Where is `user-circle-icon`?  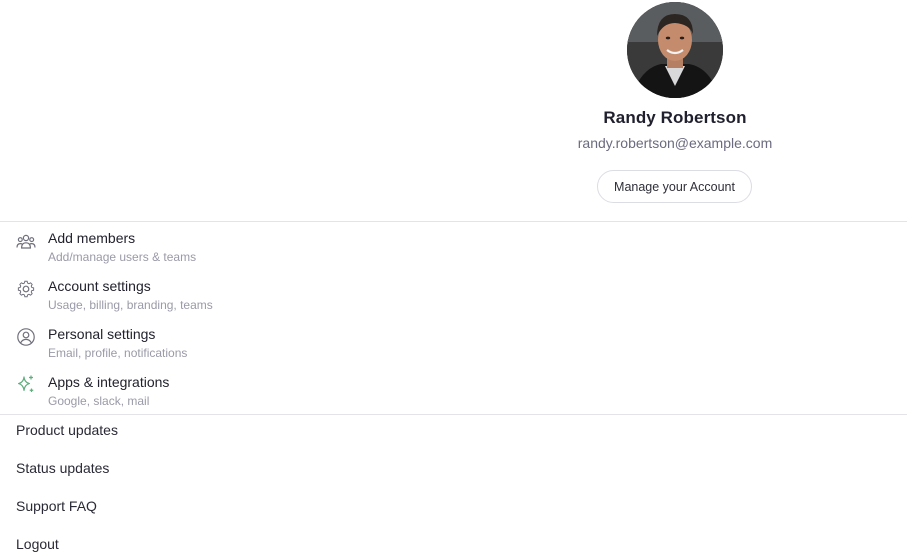 user-circle-icon is located at coordinates (26, 337).